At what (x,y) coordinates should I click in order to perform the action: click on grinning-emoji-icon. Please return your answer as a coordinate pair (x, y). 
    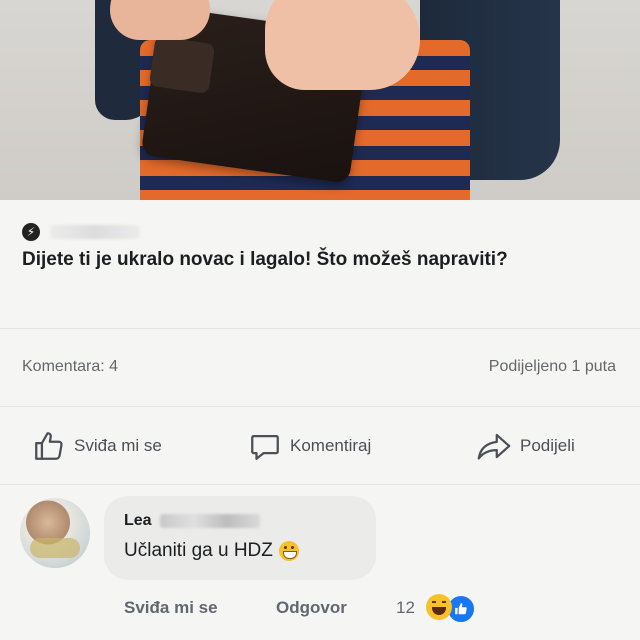
    Looking at the image, I should click on (288, 551).